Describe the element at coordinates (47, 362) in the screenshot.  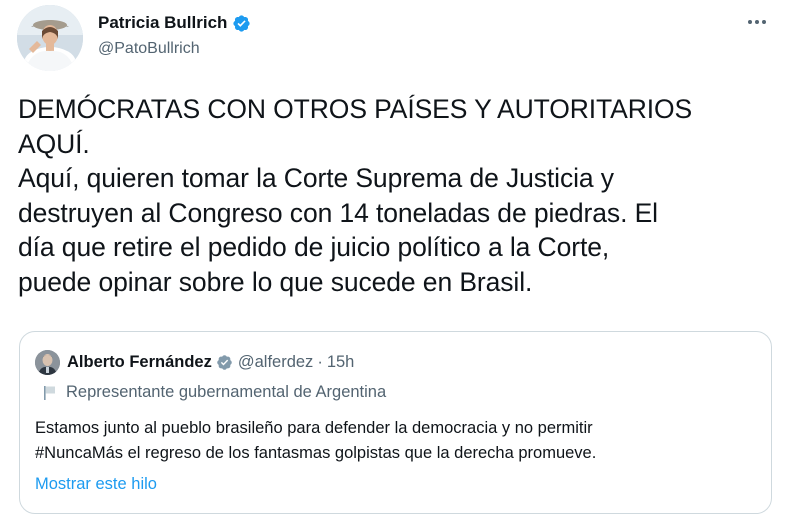
I see `quoted-author-avatar` at that location.